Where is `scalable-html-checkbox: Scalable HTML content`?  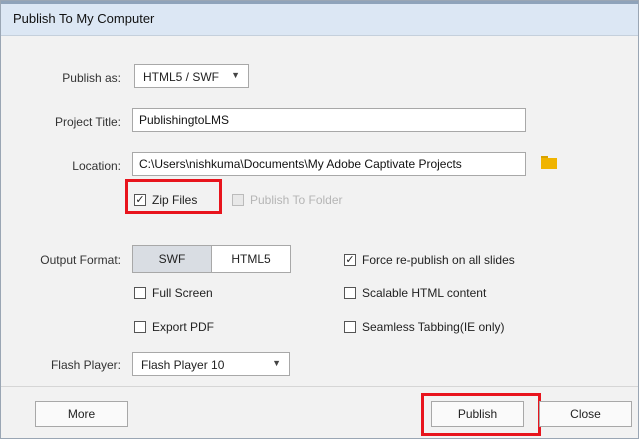
scalable-html-checkbox: Scalable HTML content is located at coordinates (415, 293).